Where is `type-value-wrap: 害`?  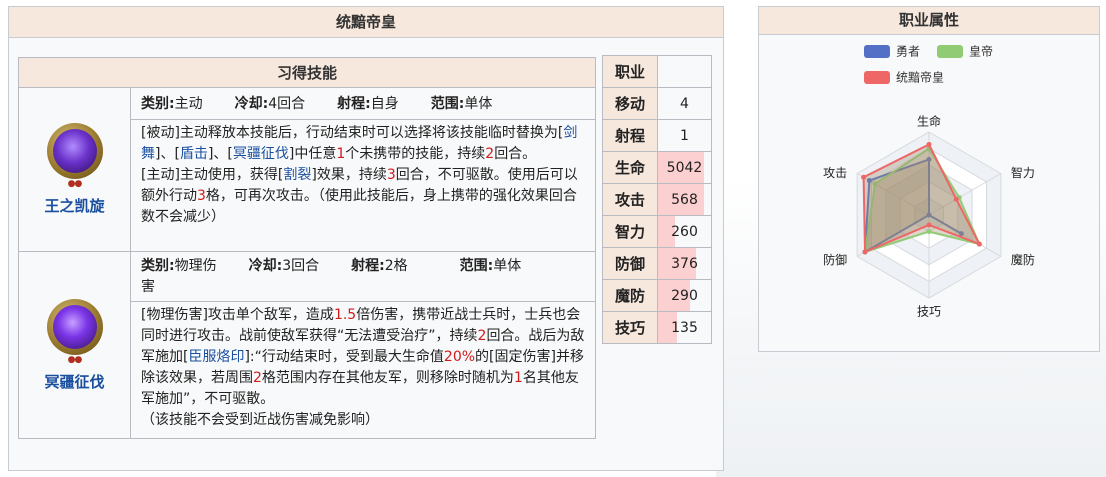 type-value-wrap: 害 is located at coordinates (148, 287).